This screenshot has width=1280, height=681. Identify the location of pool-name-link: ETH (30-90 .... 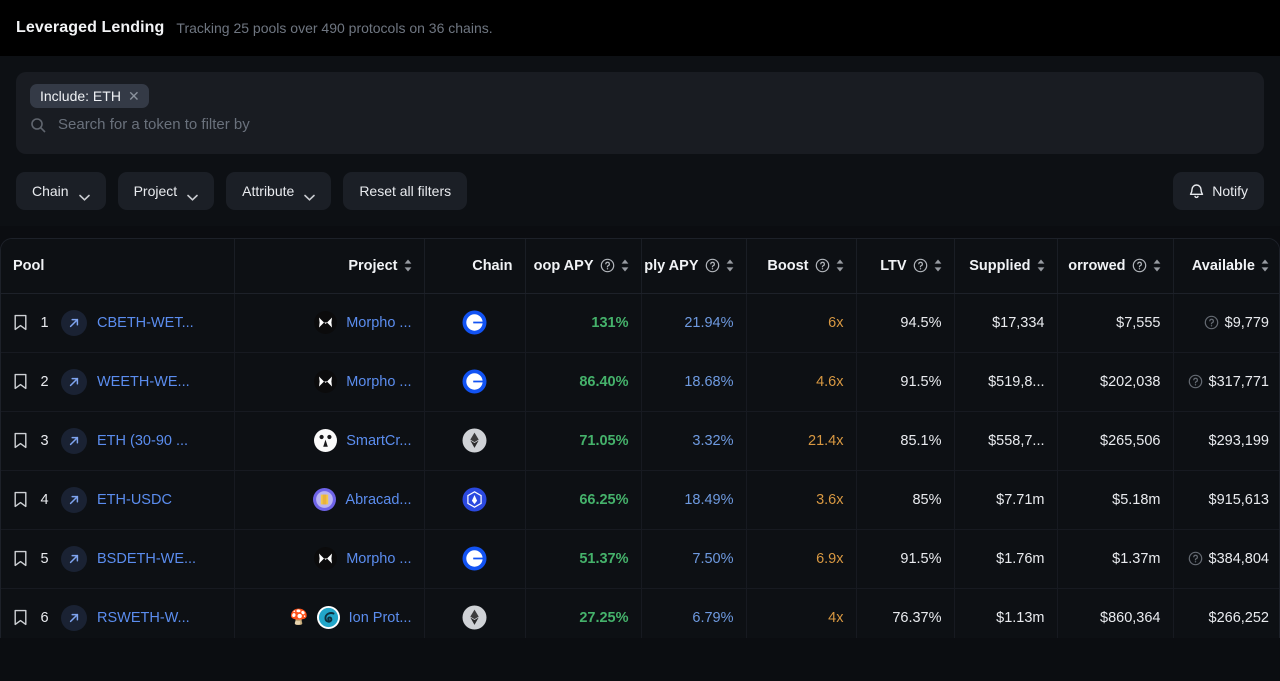
(142, 441).